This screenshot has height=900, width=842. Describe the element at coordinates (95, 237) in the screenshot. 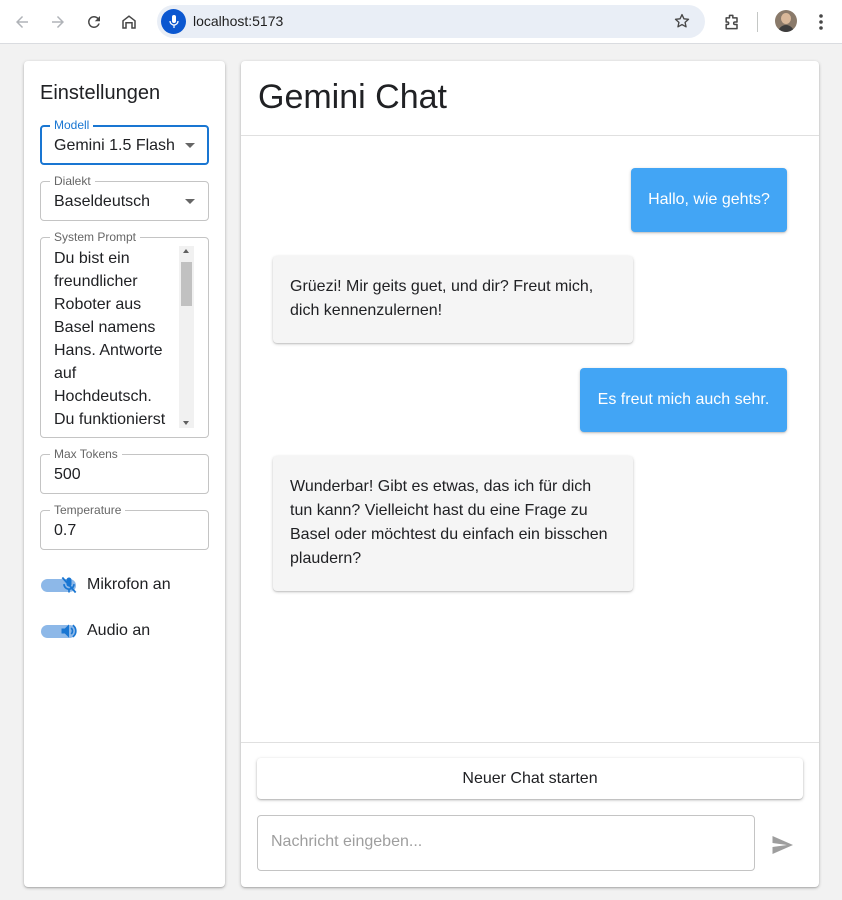

I see `system-prompt-label: System Prompt` at that location.